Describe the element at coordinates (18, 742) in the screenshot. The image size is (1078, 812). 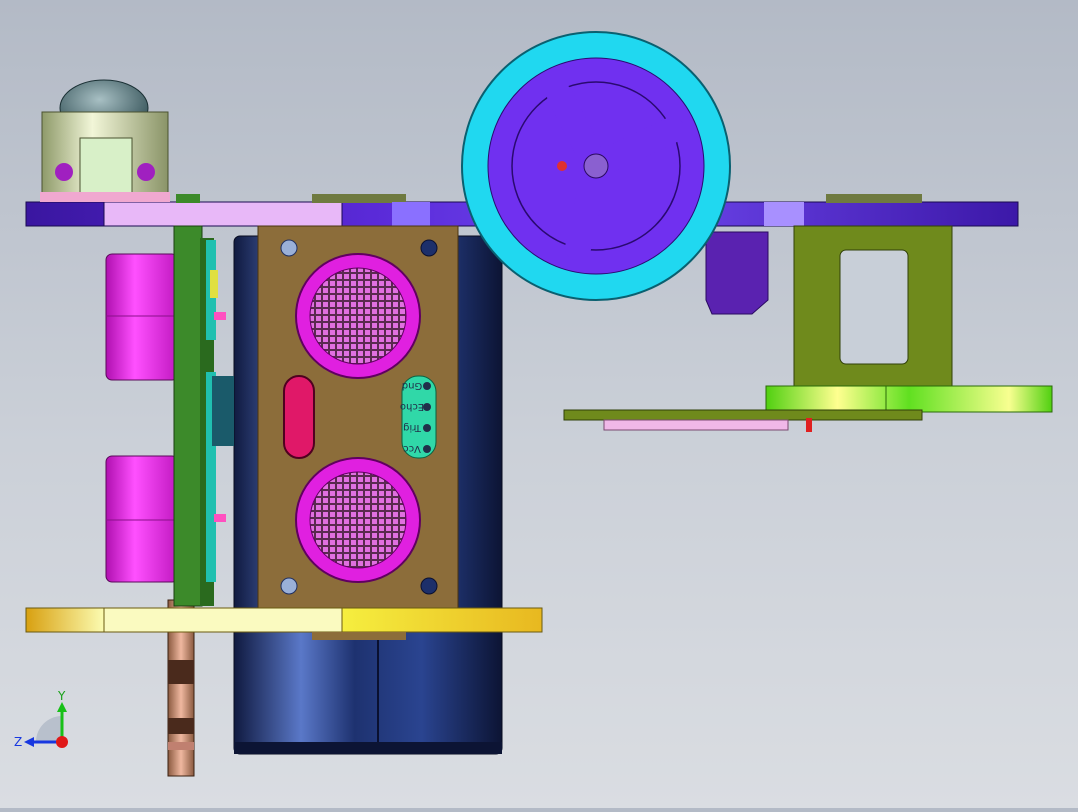
I see `triad-z-label: Z` at that location.